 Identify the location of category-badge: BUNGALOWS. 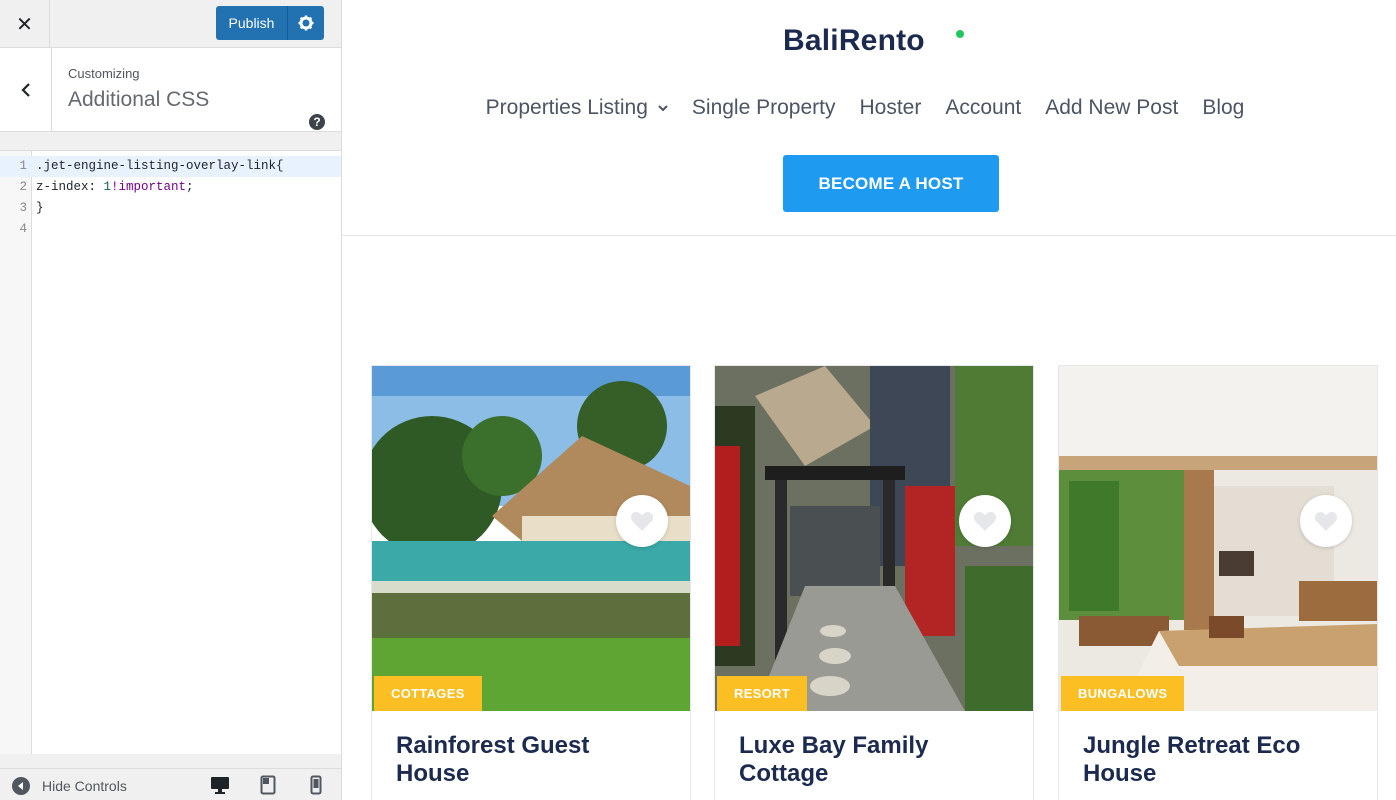
(1123, 693).